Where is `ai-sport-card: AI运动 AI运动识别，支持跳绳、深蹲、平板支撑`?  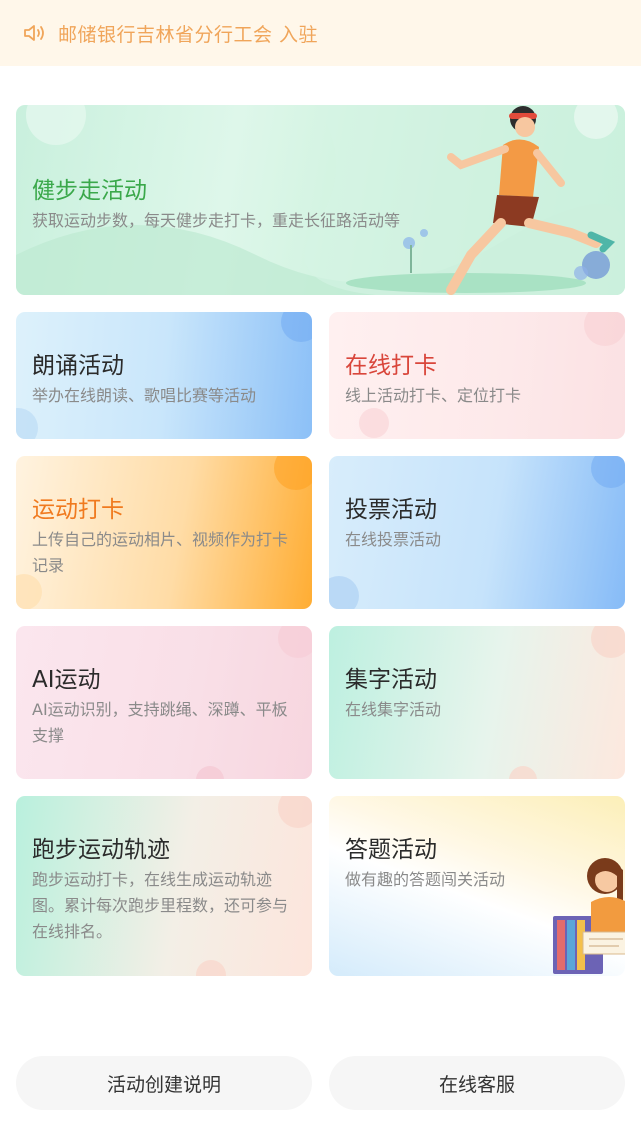 ai-sport-card: AI运动 AI运动识别，支持跳绳、深蹲、平板支撑 is located at coordinates (164, 702).